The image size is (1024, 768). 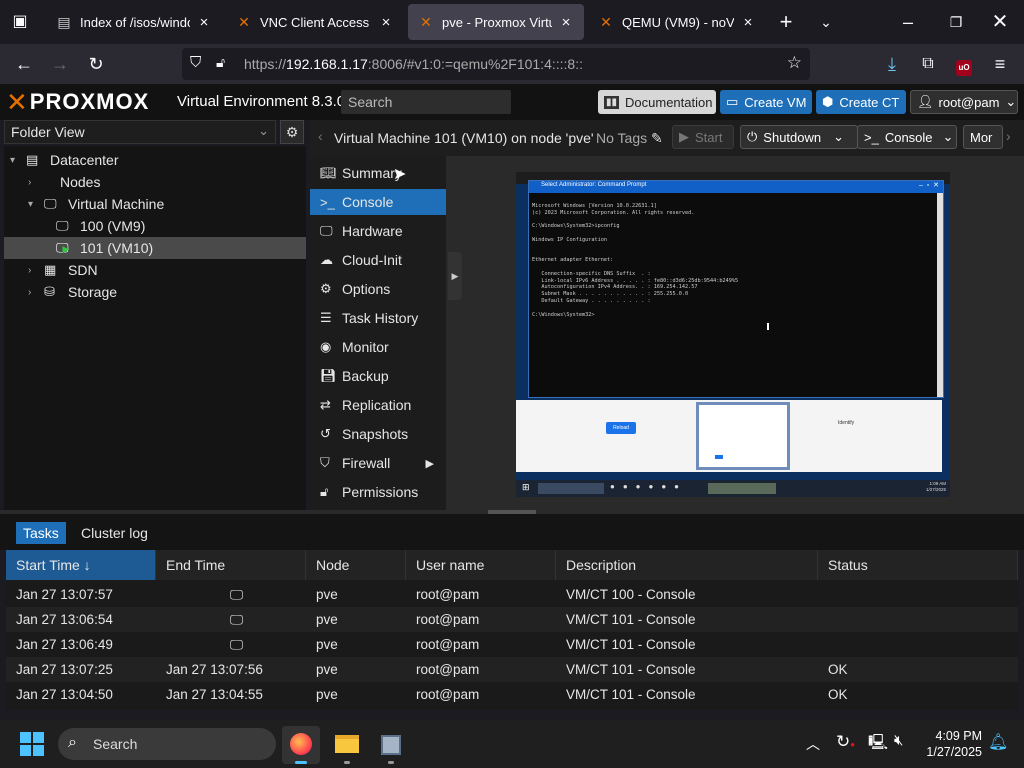 I want to click on bookmark-star-icon: ☆, so click(x=794, y=63).